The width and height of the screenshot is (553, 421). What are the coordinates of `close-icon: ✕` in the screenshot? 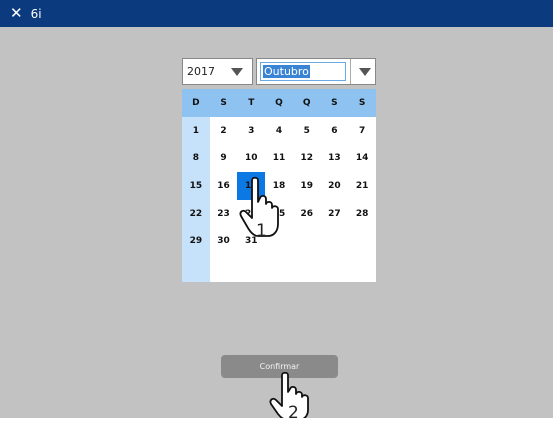 It's located at (16, 13).